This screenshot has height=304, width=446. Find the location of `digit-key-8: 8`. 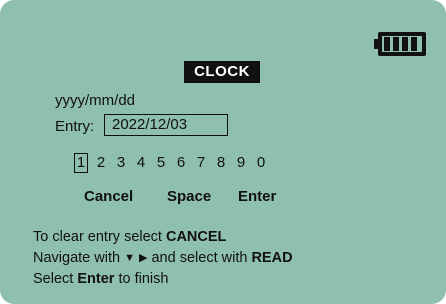

digit-key-8: 8 is located at coordinates (221, 163).